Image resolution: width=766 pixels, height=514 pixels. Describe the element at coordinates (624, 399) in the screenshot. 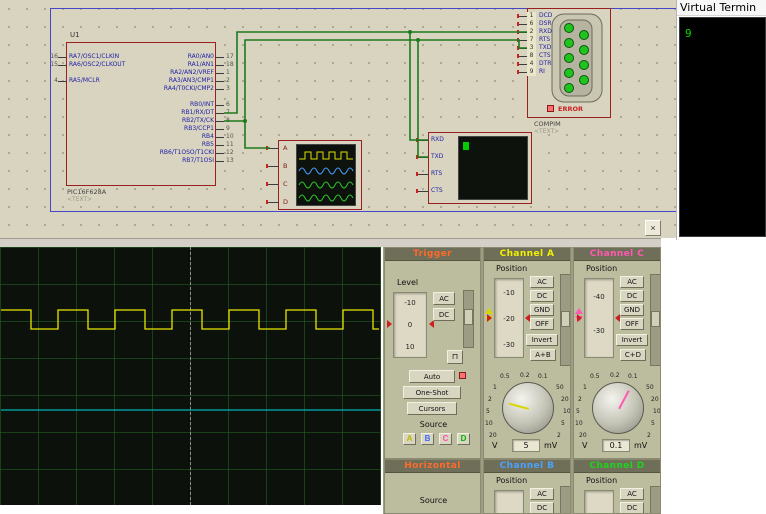

I see `knob-pointer-icon` at that location.